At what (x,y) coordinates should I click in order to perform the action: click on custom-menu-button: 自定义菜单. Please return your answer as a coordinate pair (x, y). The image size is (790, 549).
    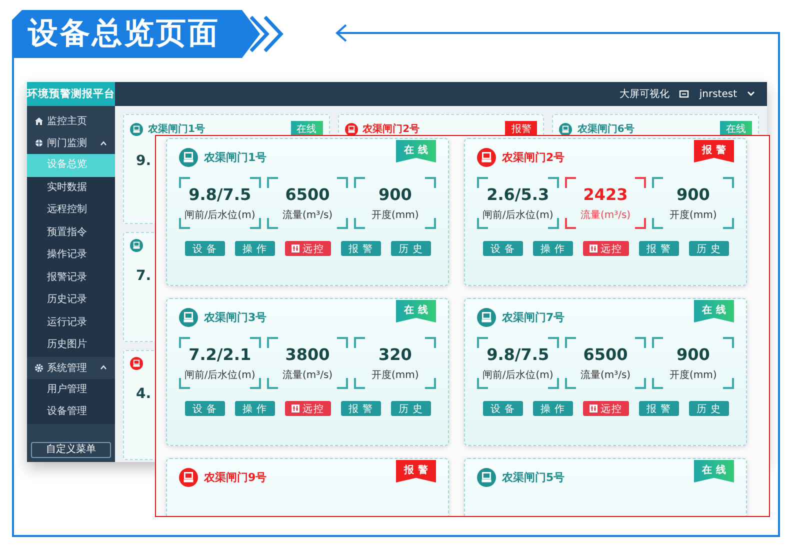
    Looking at the image, I should click on (71, 450).